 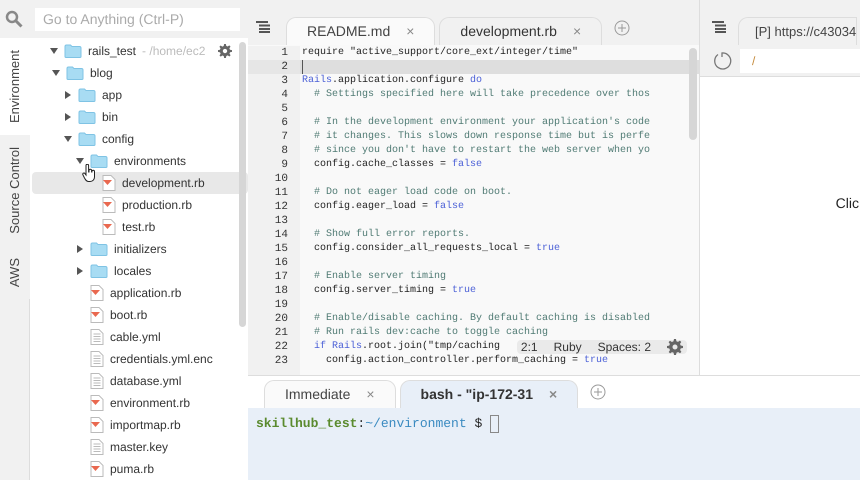 What do you see at coordinates (140, 249) in the screenshot?
I see `tree-item: initializers` at bounding box center [140, 249].